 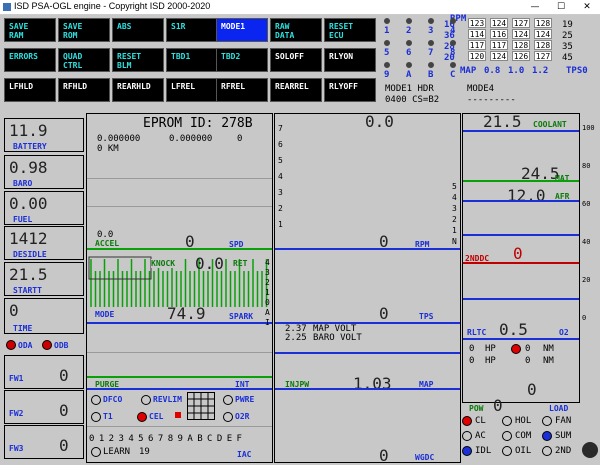 What do you see at coordinates (516, 71) in the screenshot?
I see `map-val-2: 1.0` at bounding box center [516, 71].